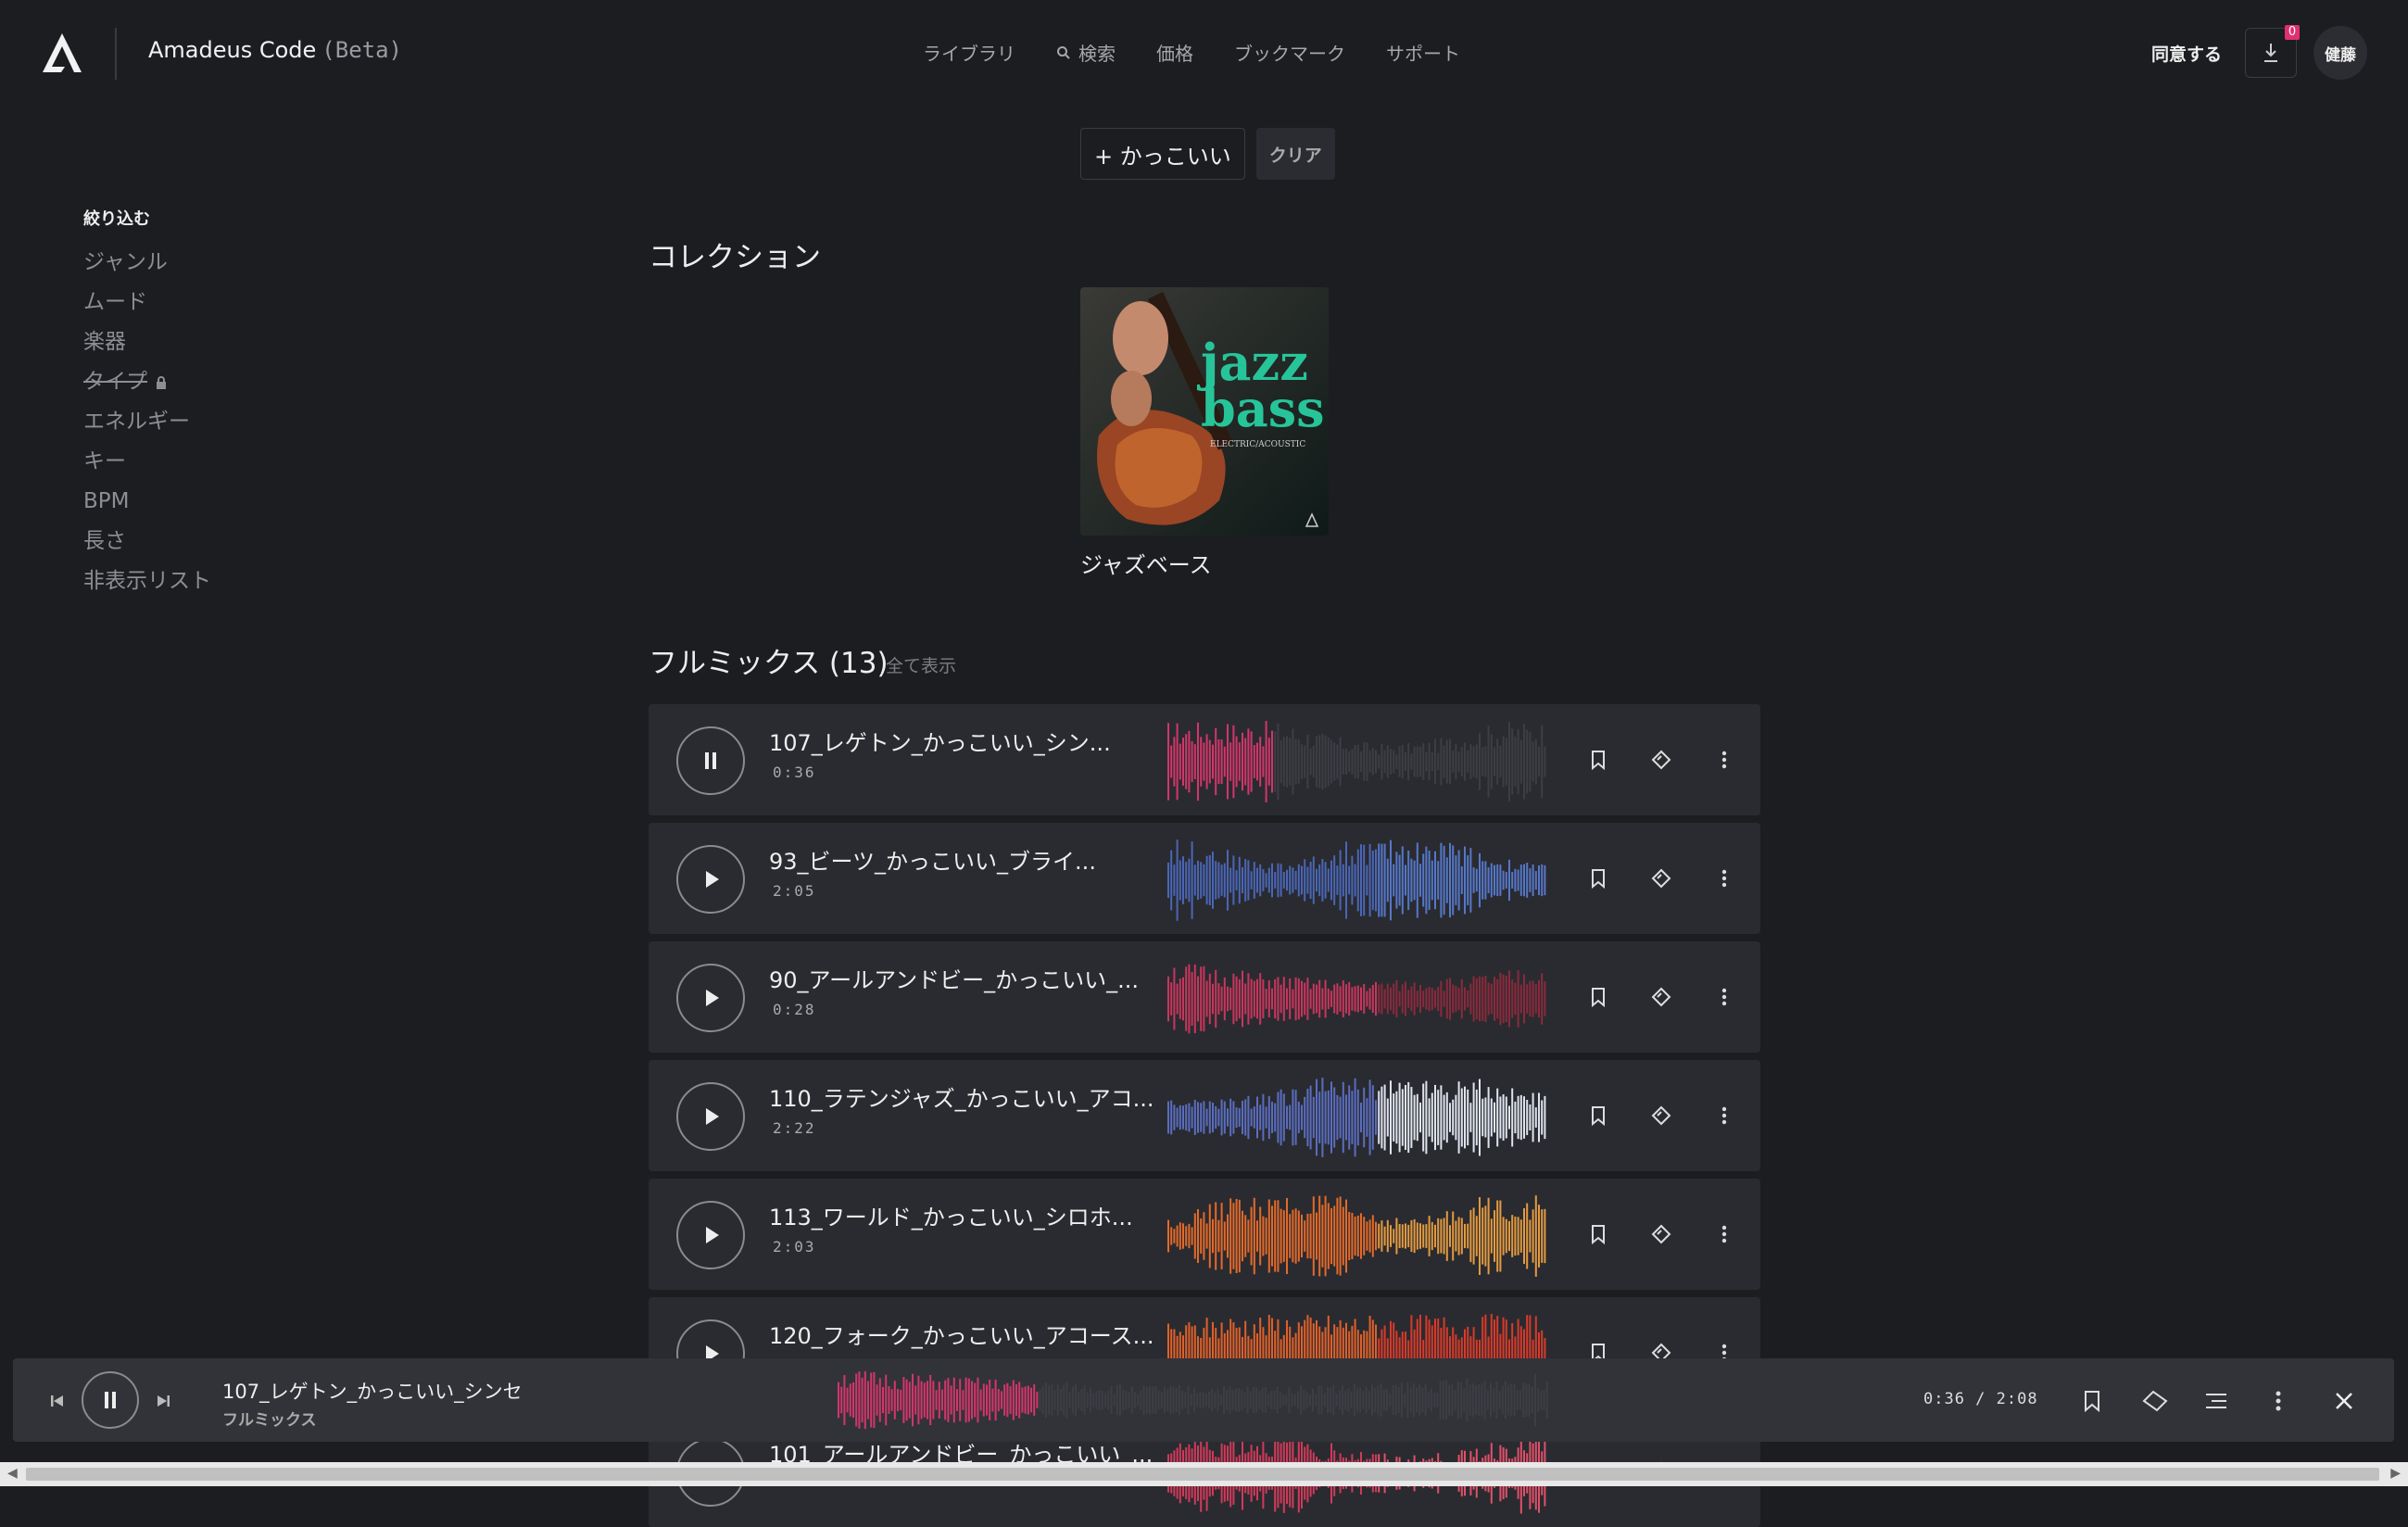 The height and width of the screenshot is (1527, 2408). What do you see at coordinates (1086, 52) in the screenshot?
I see `nav-search: 検索` at bounding box center [1086, 52].